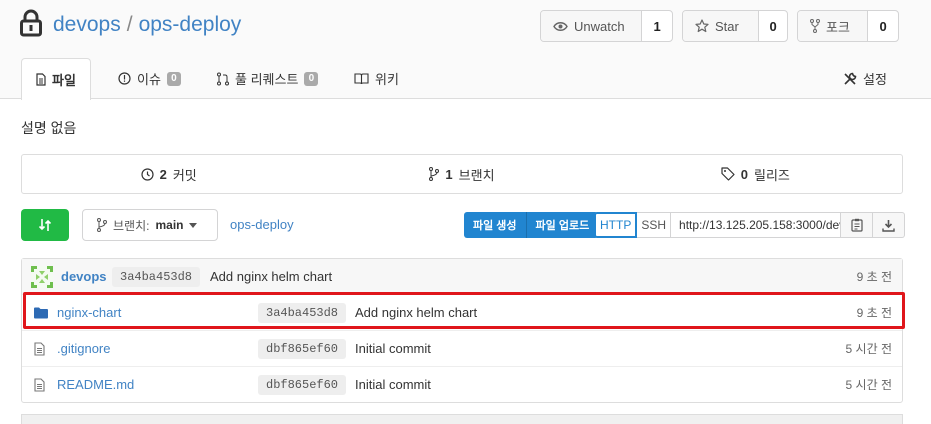 Image resolution: width=931 pixels, height=424 pixels. I want to click on compare-icon, so click(45, 225).